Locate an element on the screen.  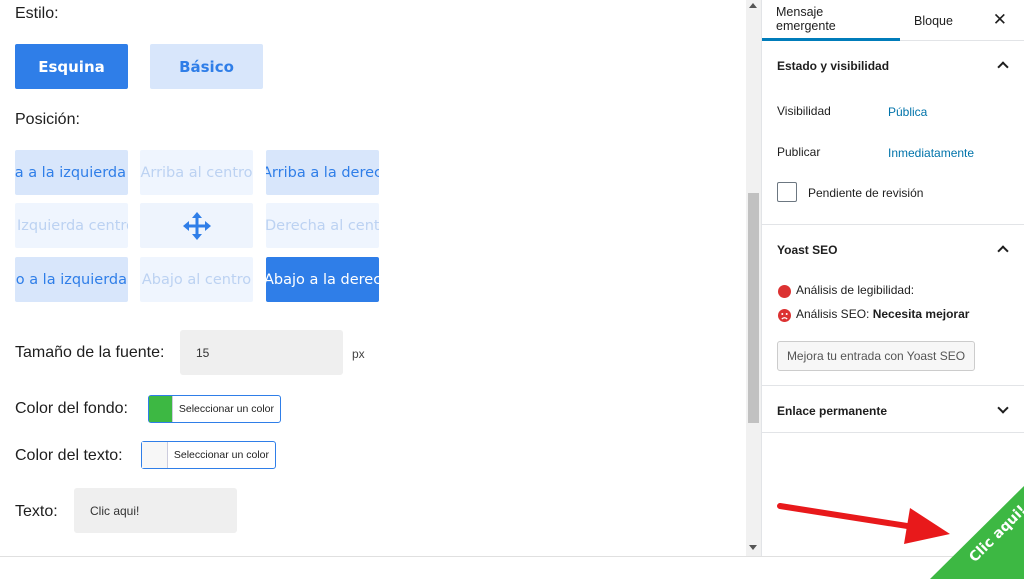
seo-analysis-text: Análisis SEO: Necesita mejorar is located at coordinates (882, 314).